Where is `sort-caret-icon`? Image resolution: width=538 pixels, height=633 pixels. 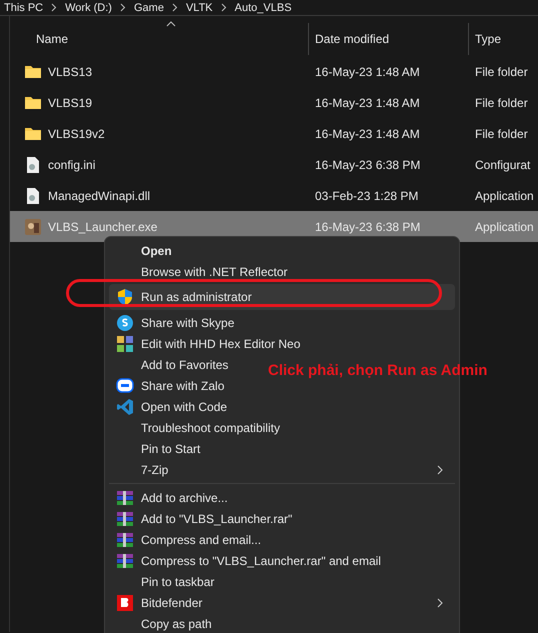 sort-caret-icon is located at coordinates (171, 24).